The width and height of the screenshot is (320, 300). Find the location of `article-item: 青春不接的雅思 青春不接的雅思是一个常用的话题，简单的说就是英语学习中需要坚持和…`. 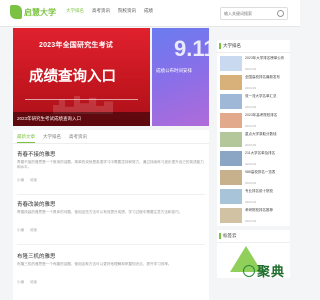

article-item: 青春不接的雅思 青春不接的雅思是一个常用的话题，简单的说就是英语学习中需要坚持和… is located at coordinates (111, 166).